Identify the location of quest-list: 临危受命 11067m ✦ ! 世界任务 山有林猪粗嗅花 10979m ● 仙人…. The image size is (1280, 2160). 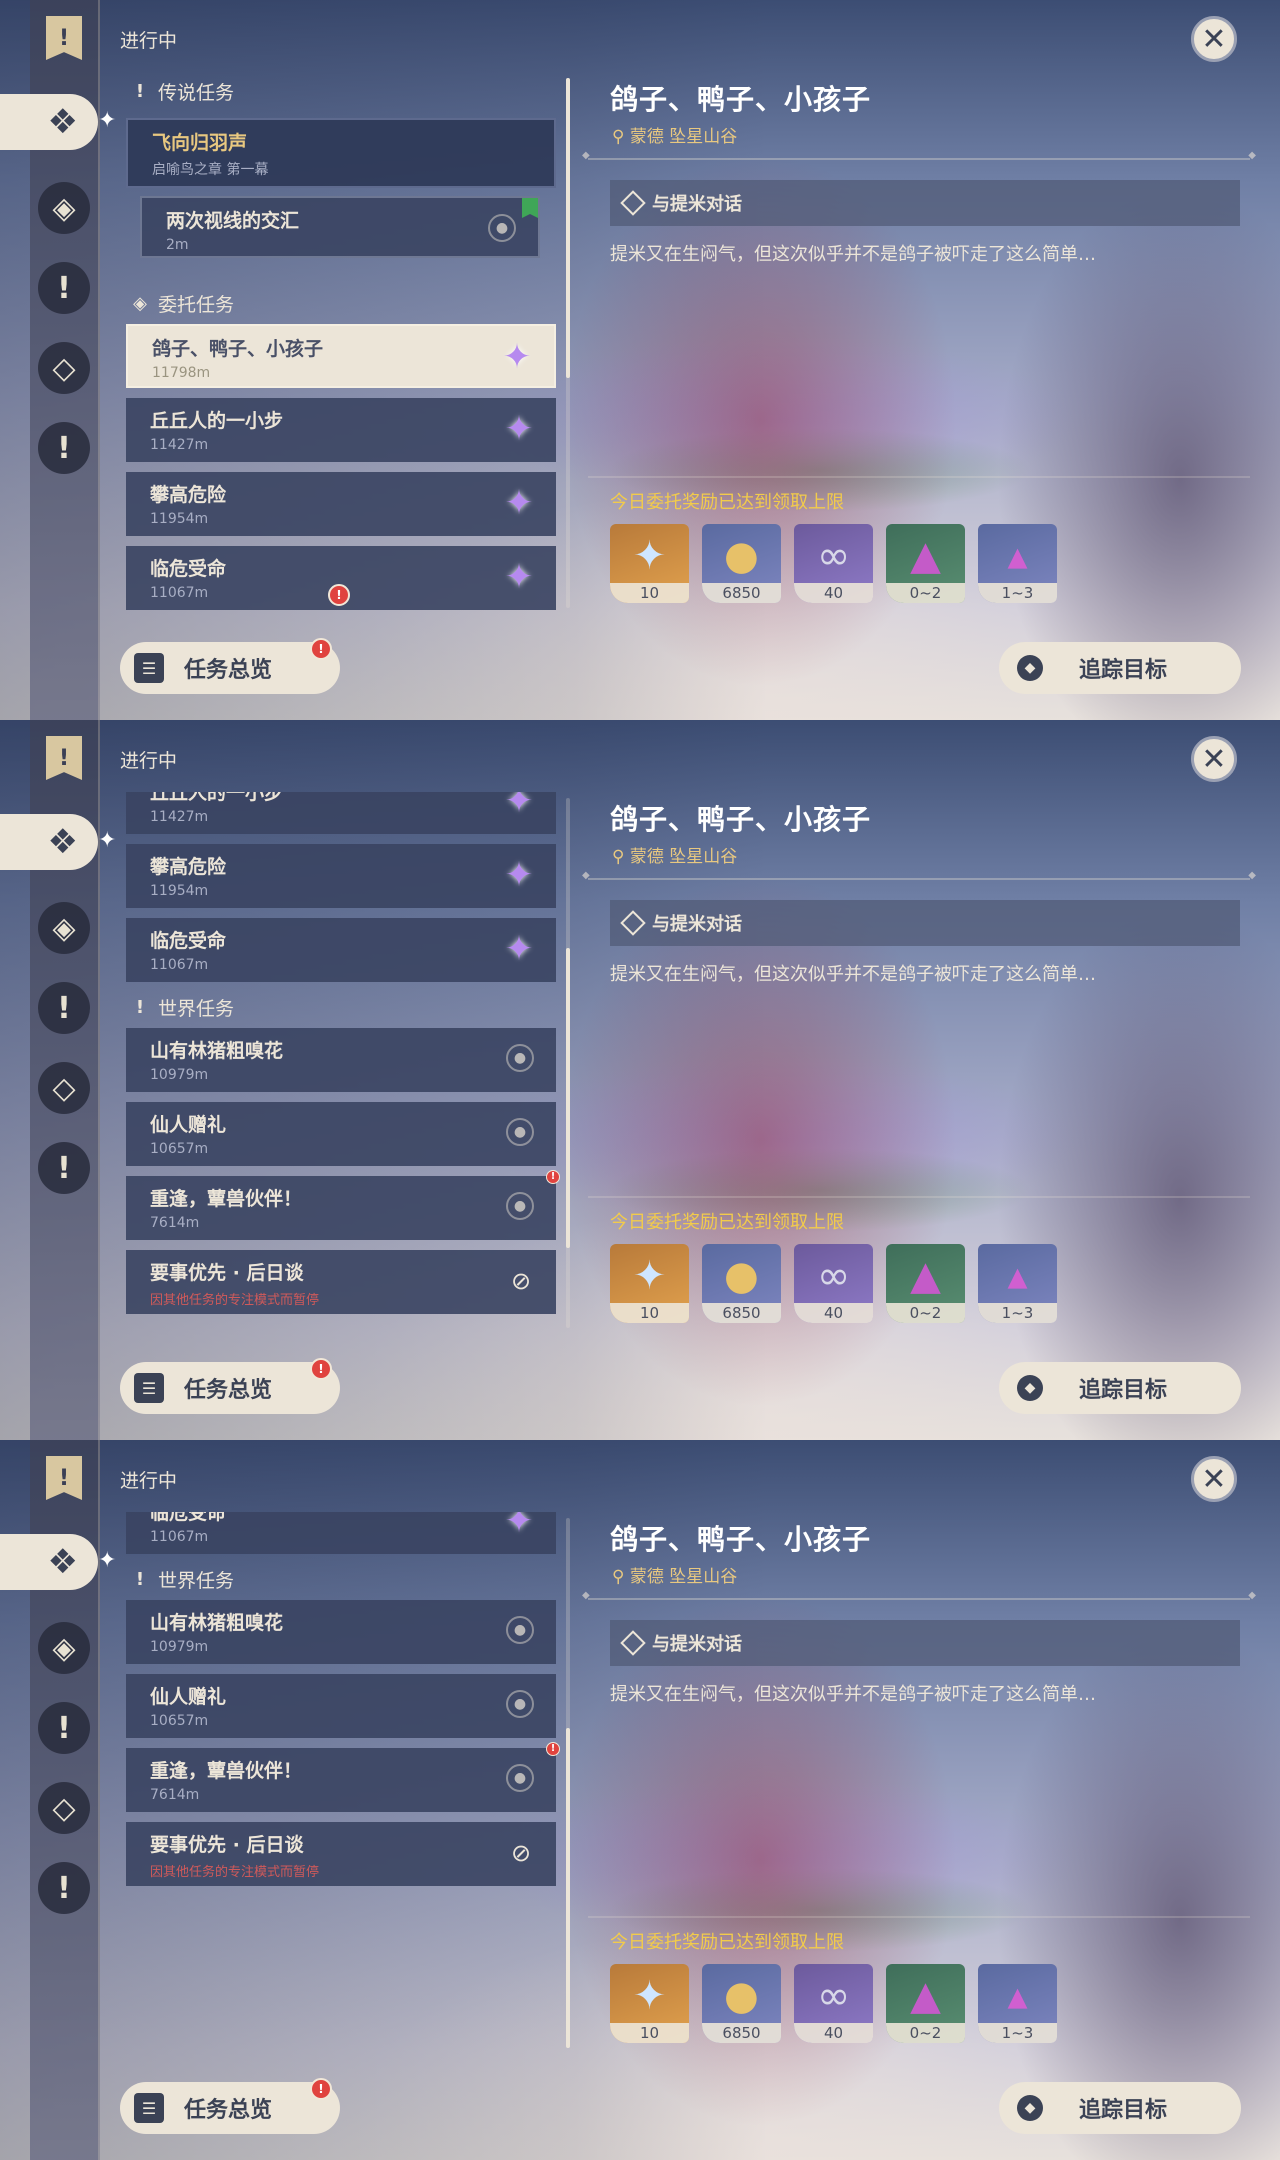
(341, 1781).